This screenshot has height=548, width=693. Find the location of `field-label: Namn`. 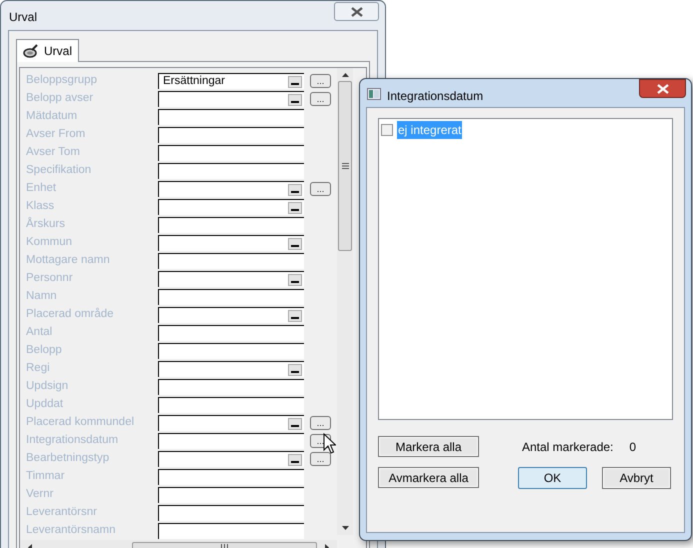

field-label: Namn is located at coordinates (41, 296).